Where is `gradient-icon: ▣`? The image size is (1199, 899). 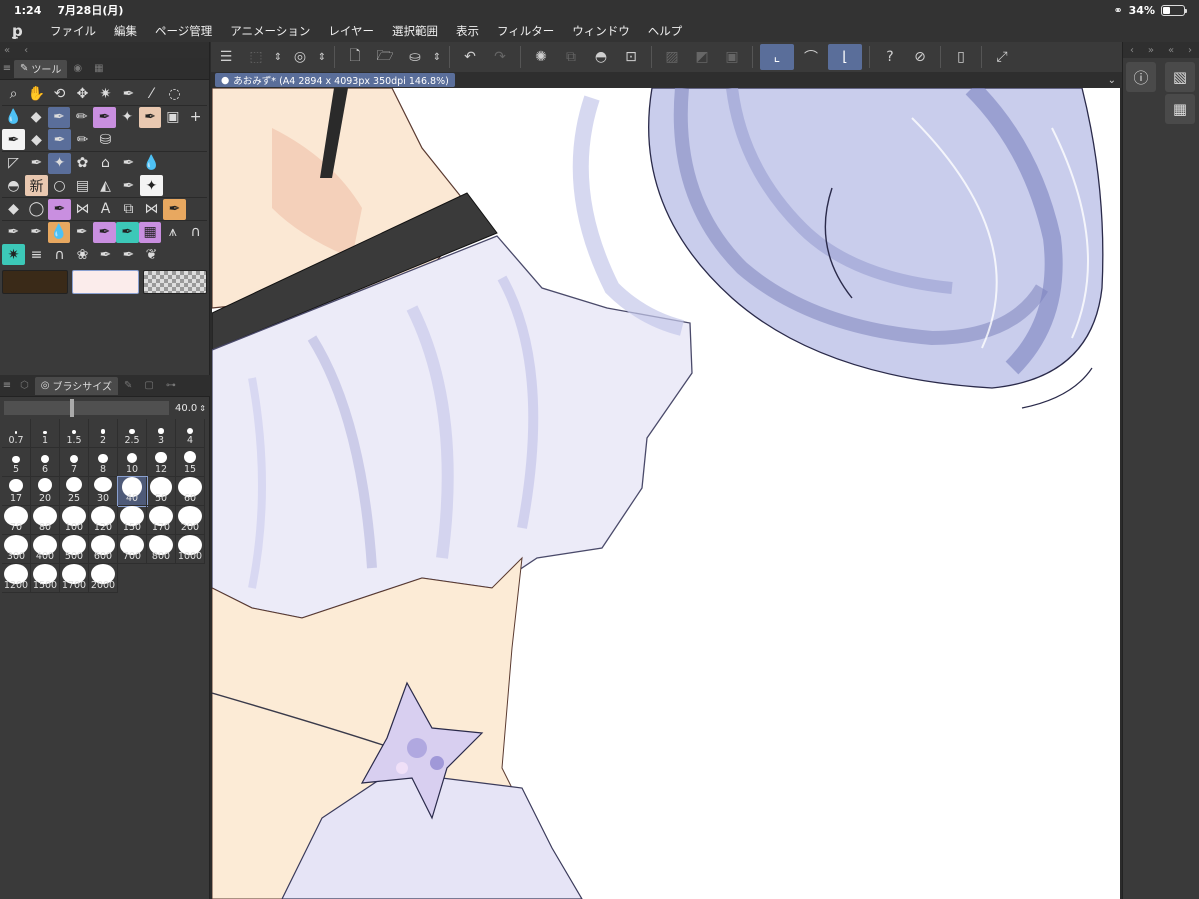 gradient-icon: ▣ is located at coordinates (172, 117).